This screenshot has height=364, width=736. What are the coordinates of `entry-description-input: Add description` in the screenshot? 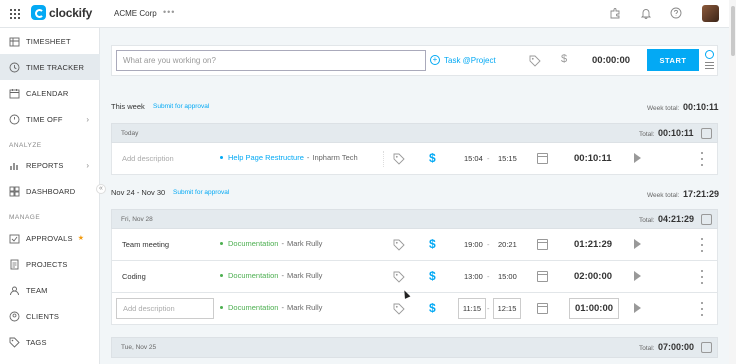 It's located at (165, 308).